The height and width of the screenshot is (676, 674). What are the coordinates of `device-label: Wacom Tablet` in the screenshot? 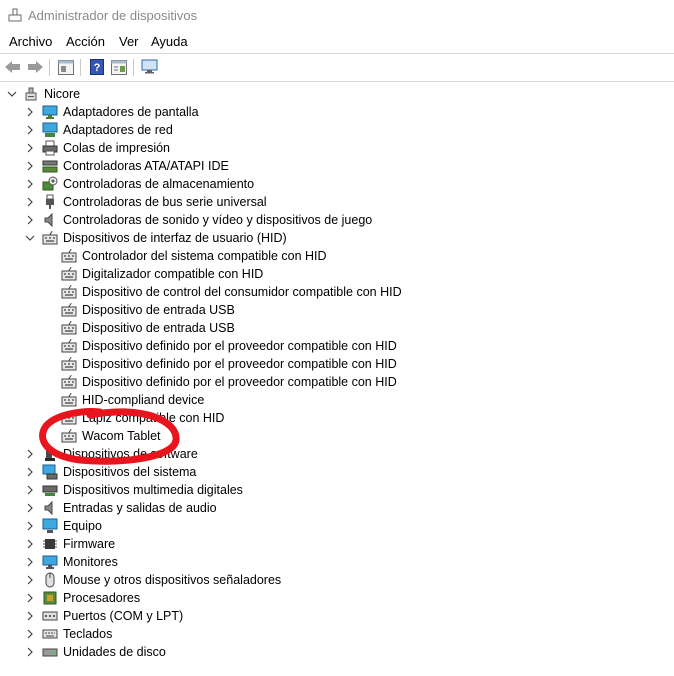 It's located at (121, 436).